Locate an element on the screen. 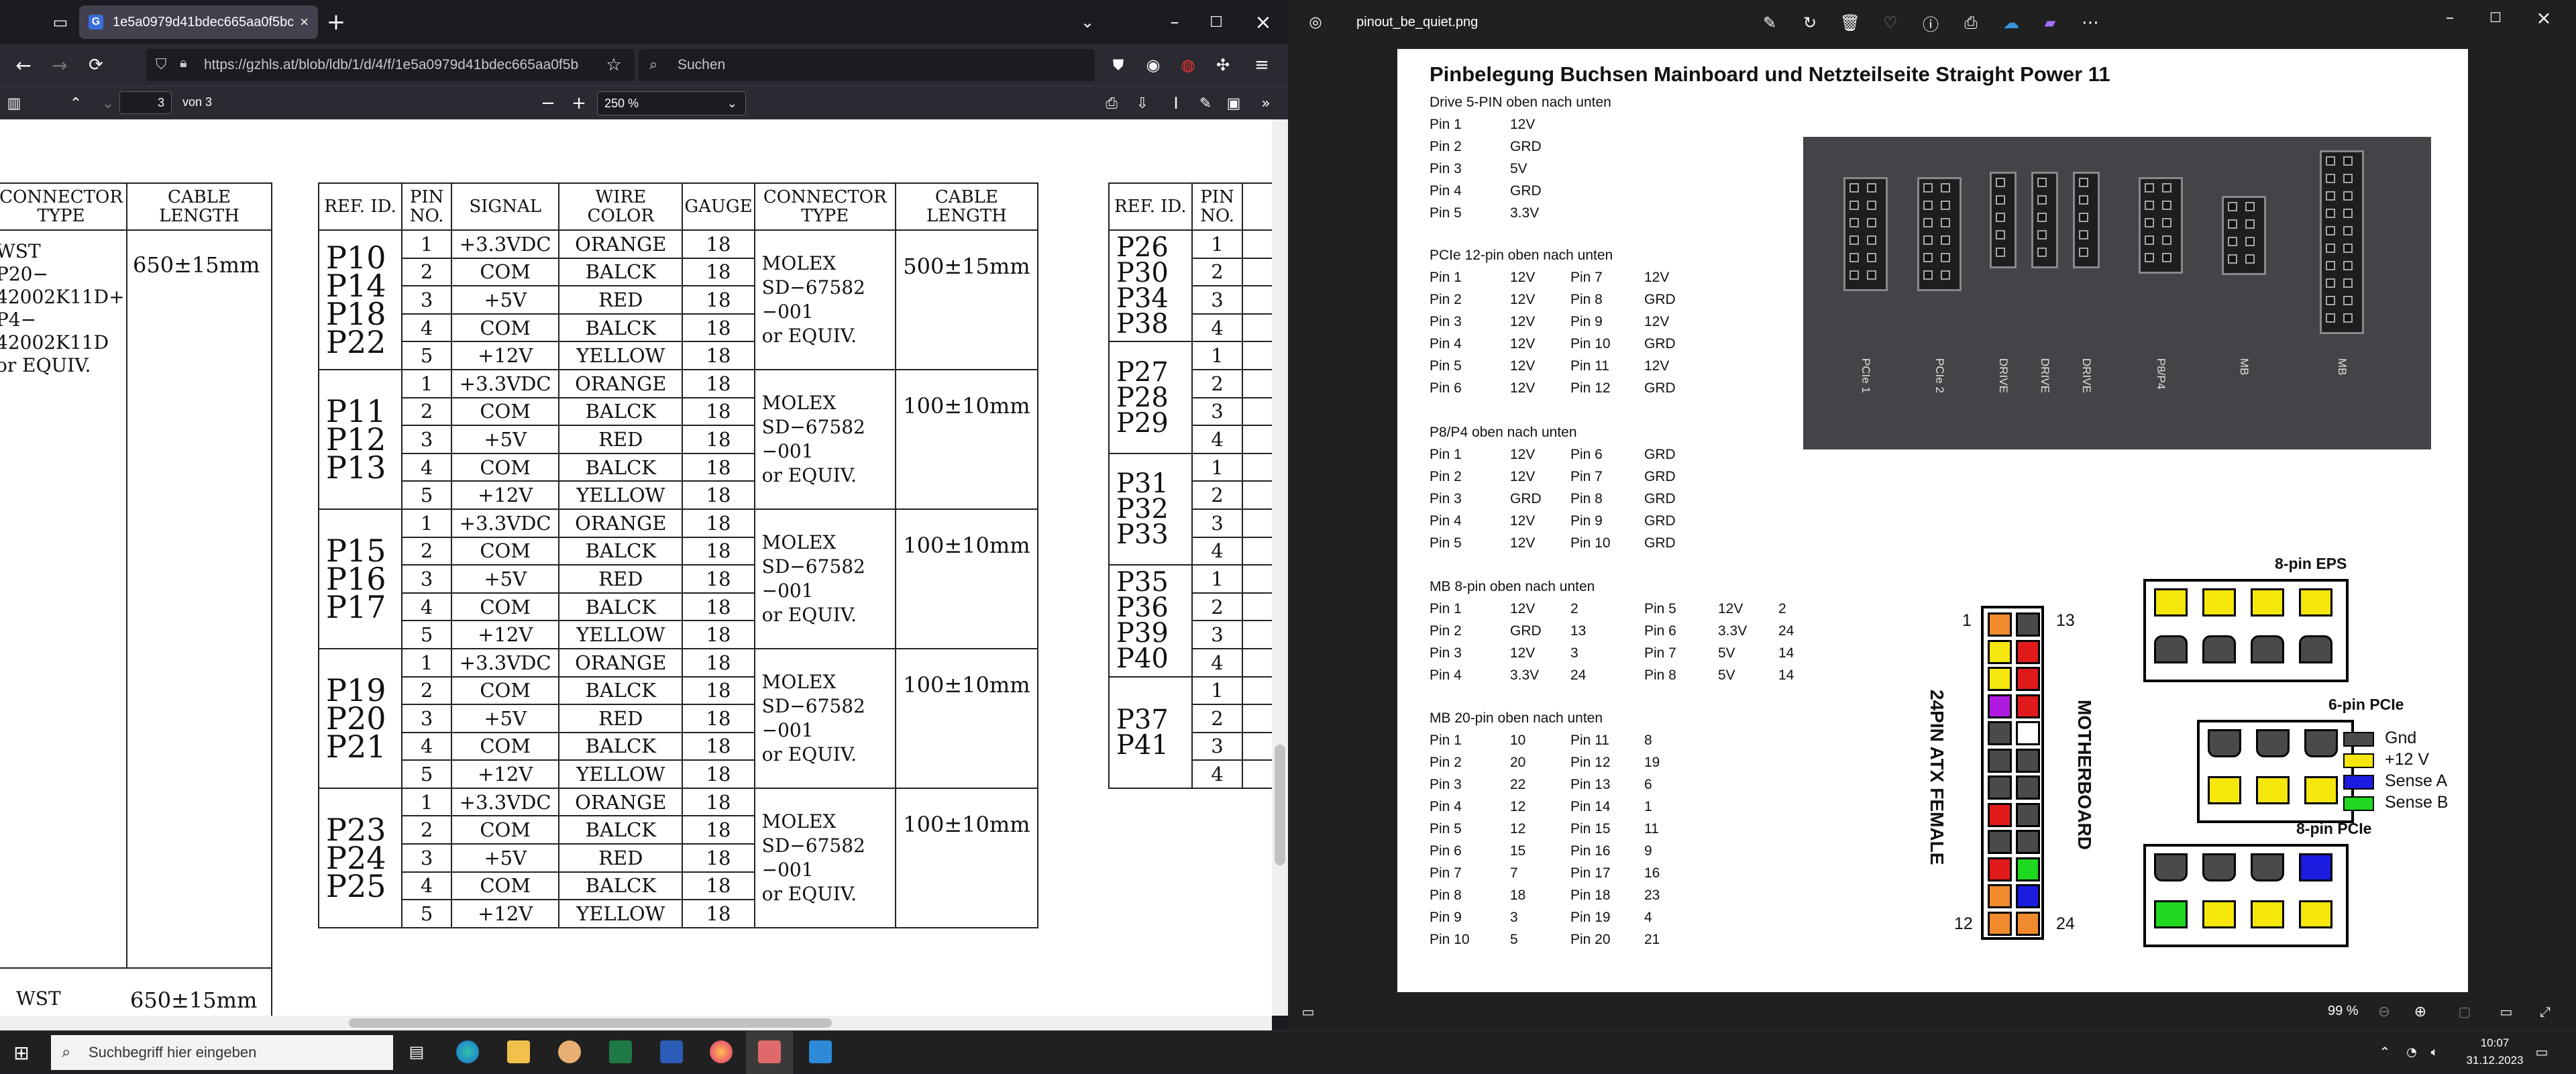  excel-icon is located at coordinates (620, 1051).